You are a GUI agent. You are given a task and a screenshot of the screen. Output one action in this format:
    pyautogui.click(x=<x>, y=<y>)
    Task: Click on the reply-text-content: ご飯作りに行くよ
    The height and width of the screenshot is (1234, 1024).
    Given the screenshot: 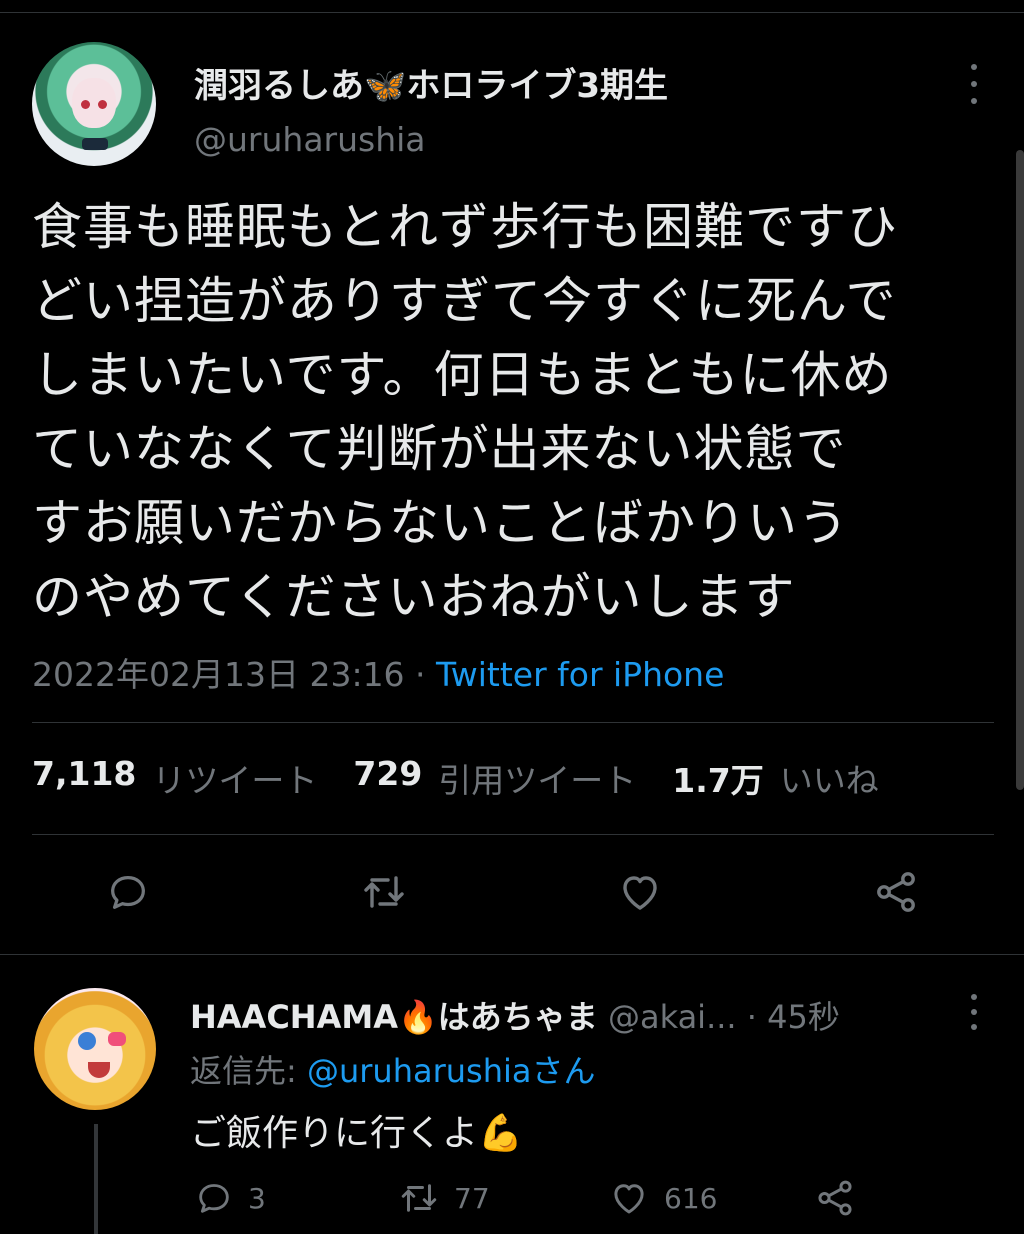 What is the action you would take?
    pyautogui.click(x=334, y=1133)
    